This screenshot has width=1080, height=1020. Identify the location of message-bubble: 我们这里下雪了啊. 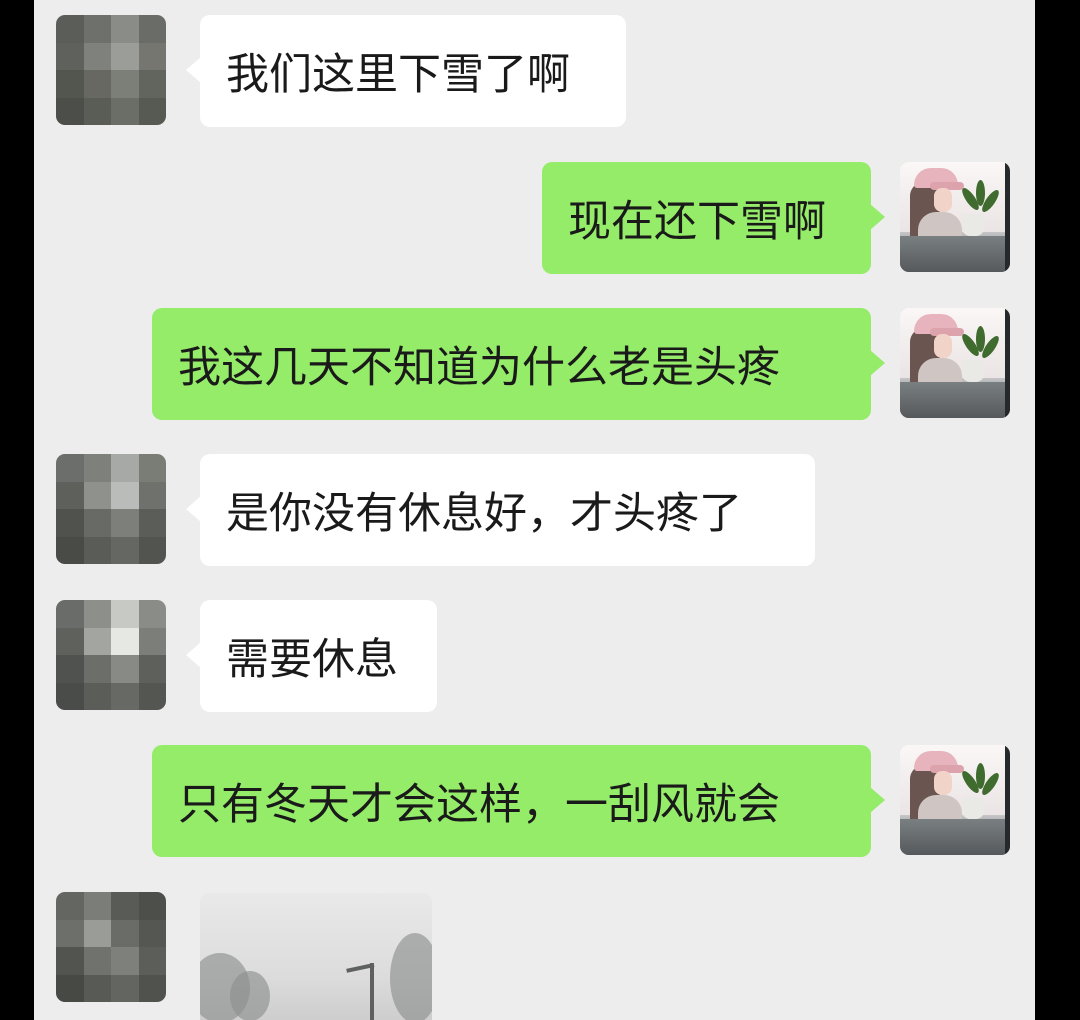
(406, 71).